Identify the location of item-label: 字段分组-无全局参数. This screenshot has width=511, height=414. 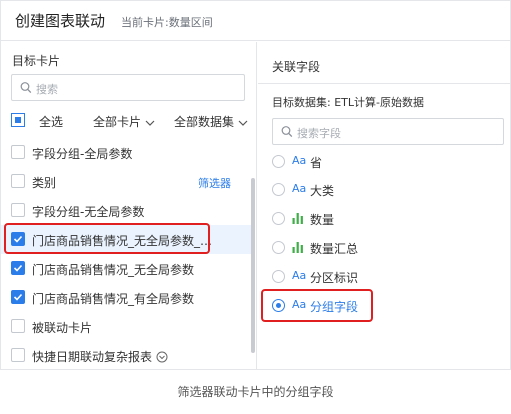
(88, 212).